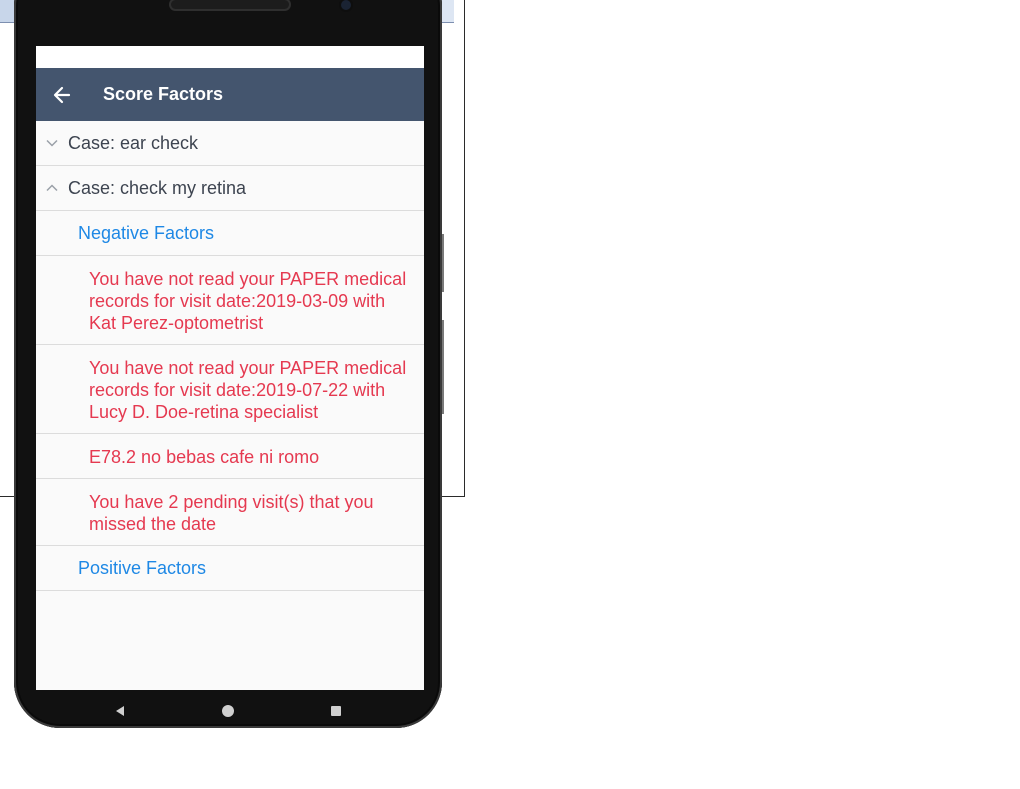 Image resolution: width=1020 pixels, height=789 pixels. What do you see at coordinates (230, 143) in the screenshot?
I see `case-row-ear-check: Case: ear check` at bounding box center [230, 143].